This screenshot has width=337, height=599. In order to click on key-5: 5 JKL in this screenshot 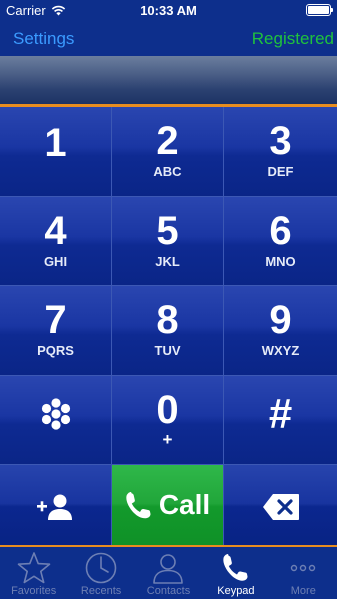, I will do `click(168, 241)`.